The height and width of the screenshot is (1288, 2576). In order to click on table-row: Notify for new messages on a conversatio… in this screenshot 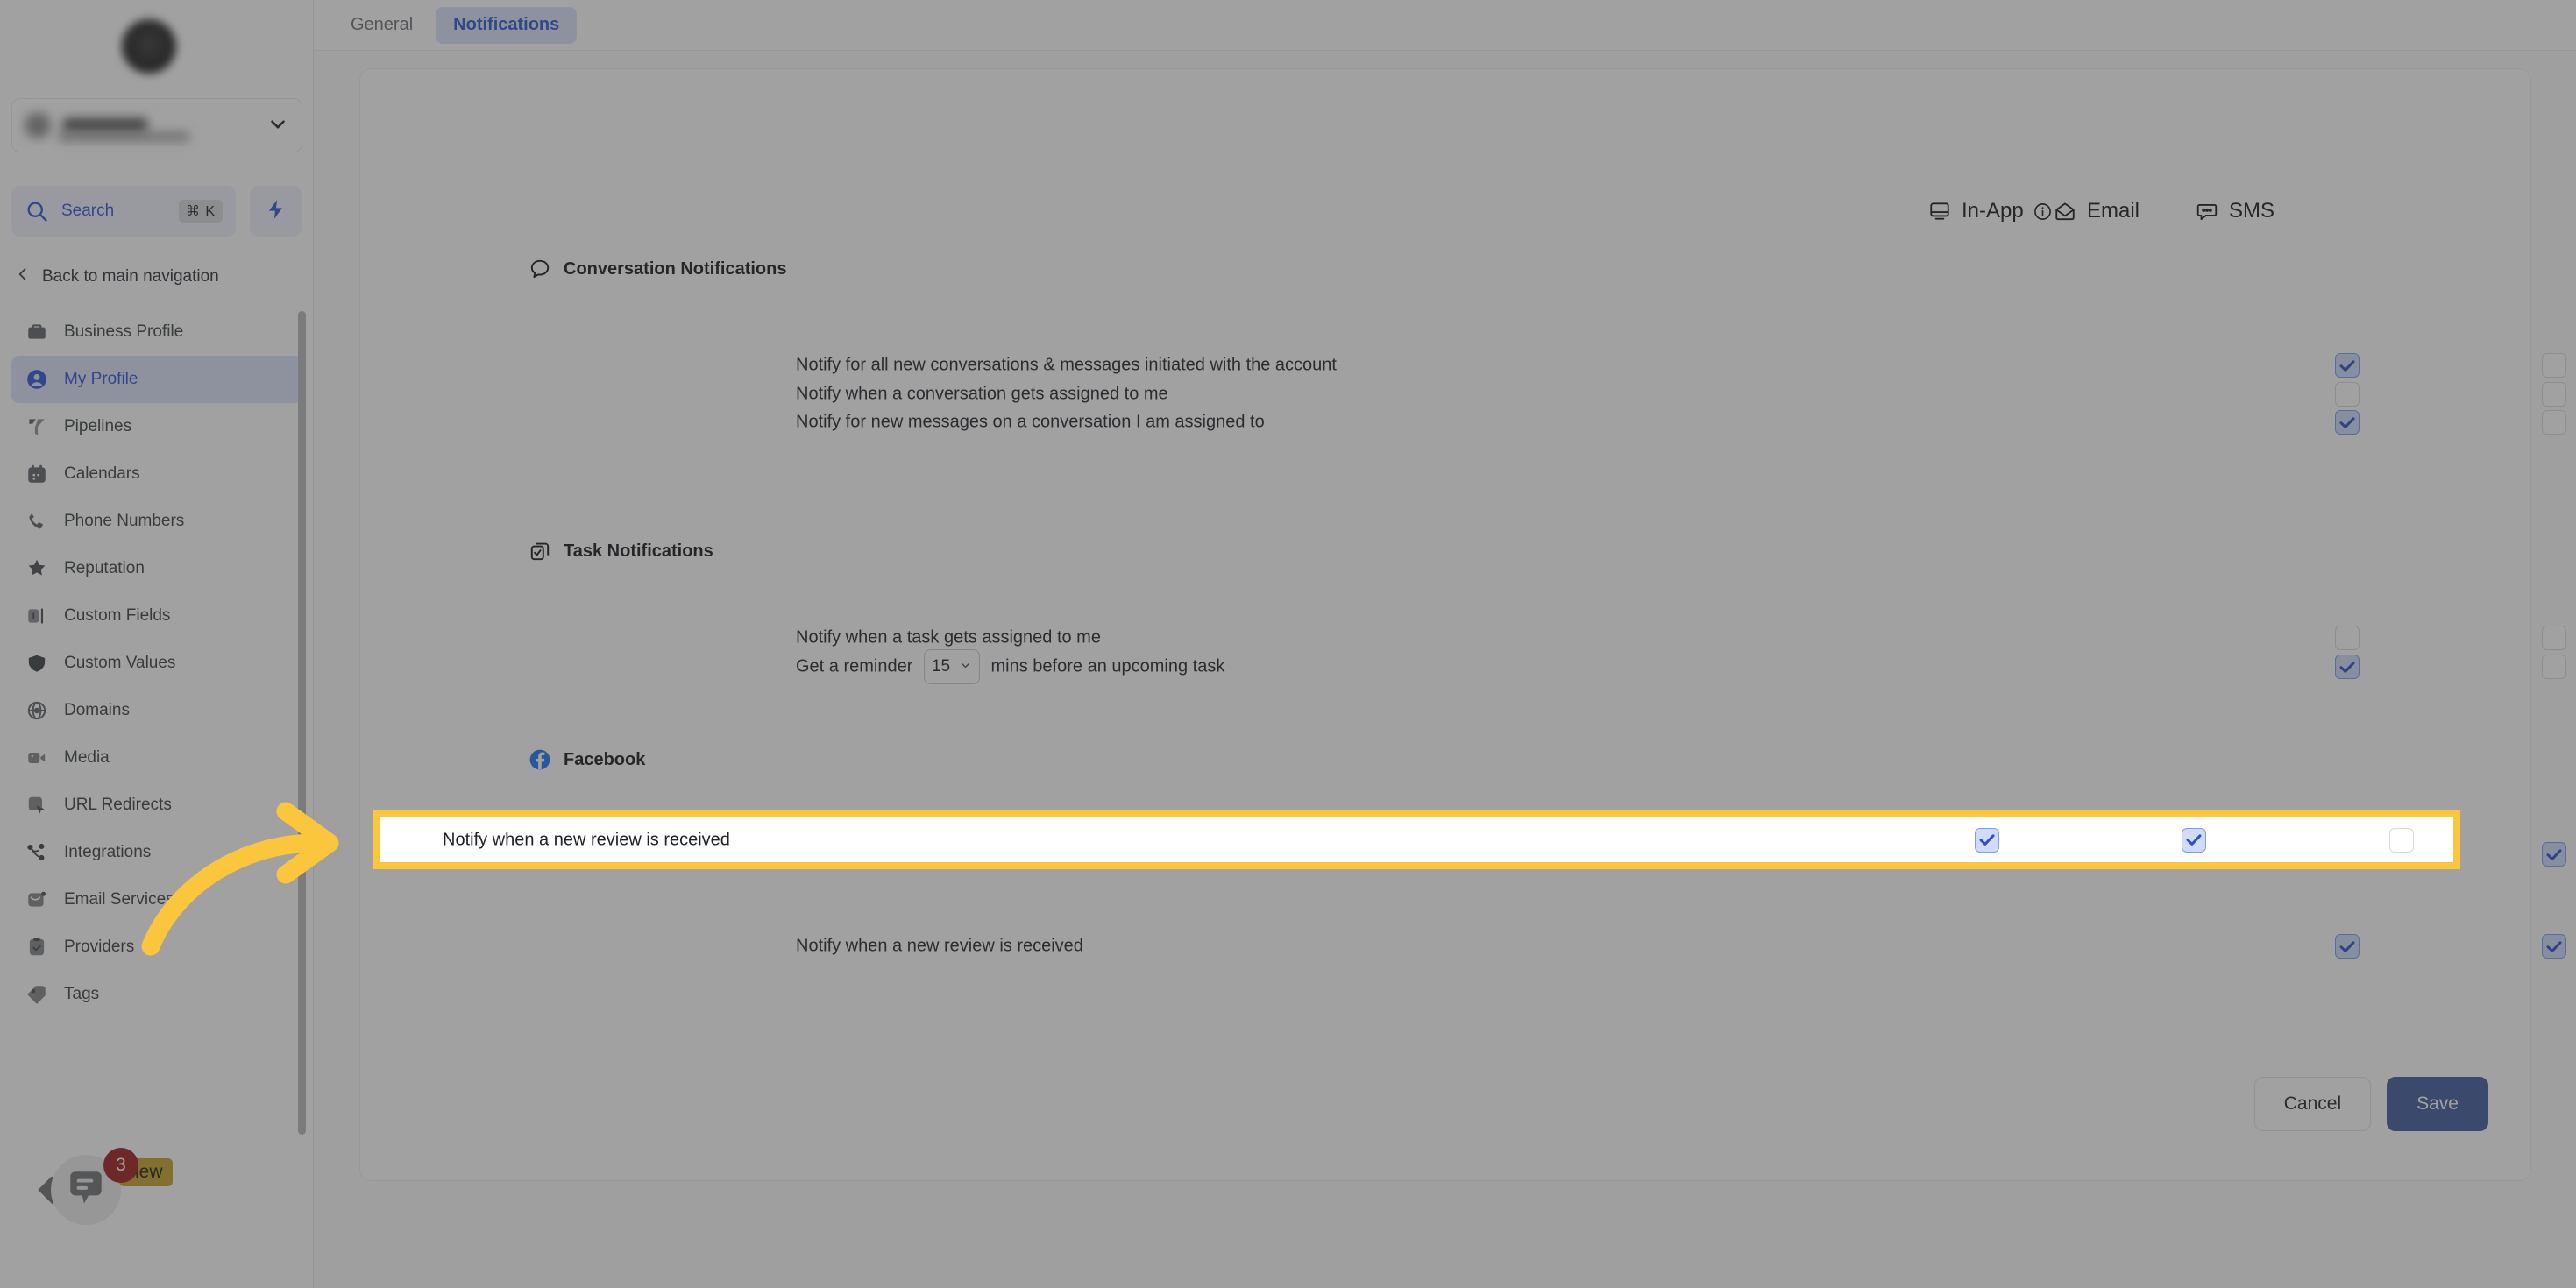, I will do `click(1463, 422)`.